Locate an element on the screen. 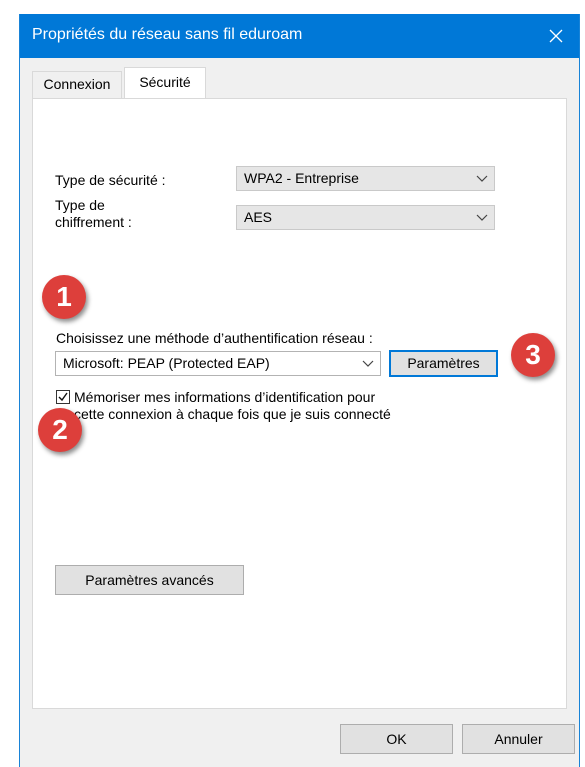  dialog-footer: OK Annuler is located at coordinates (299, 738).